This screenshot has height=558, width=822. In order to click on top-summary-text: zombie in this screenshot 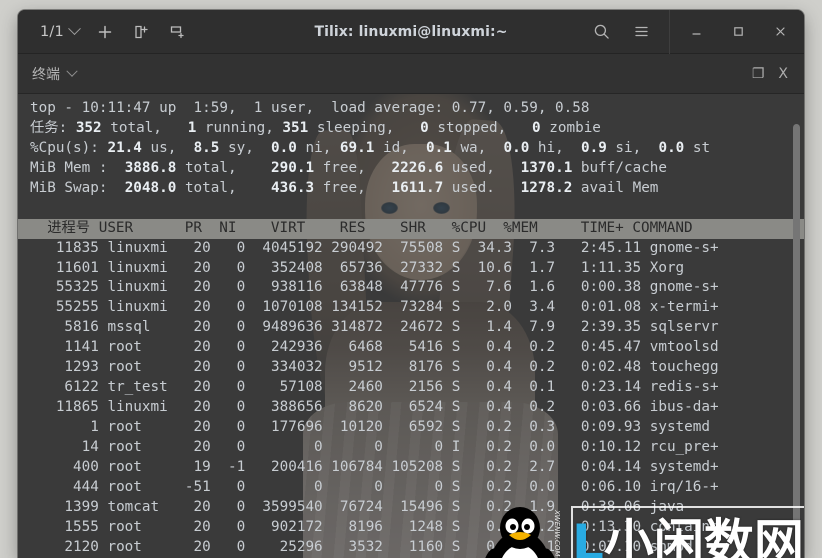, I will do `click(570, 127)`.